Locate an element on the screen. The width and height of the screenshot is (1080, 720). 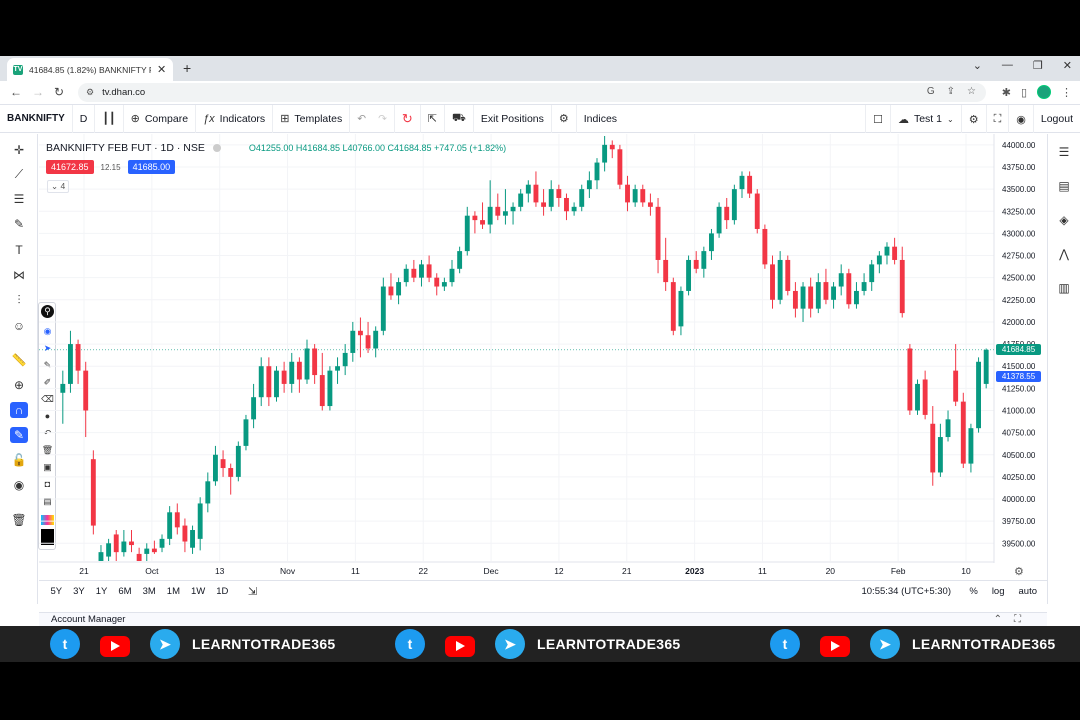
eye-icon: ◉ is located at coordinates (19, 485).